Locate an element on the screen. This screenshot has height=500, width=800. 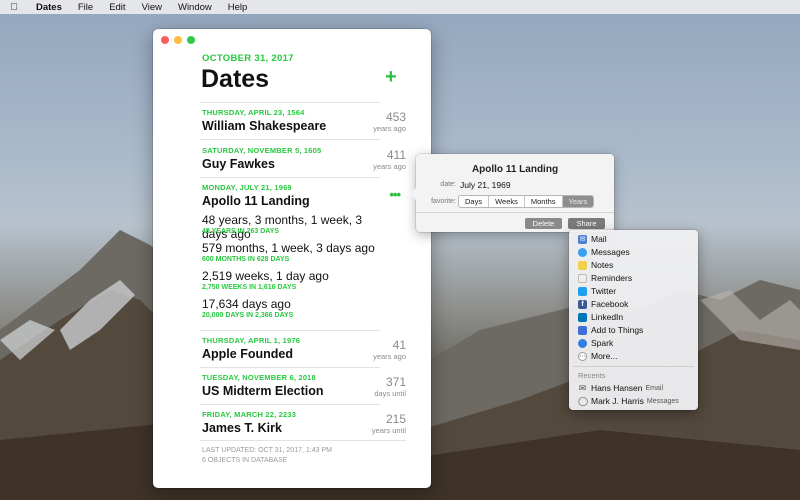
segment-days: Days is located at coordinates (474, 201).